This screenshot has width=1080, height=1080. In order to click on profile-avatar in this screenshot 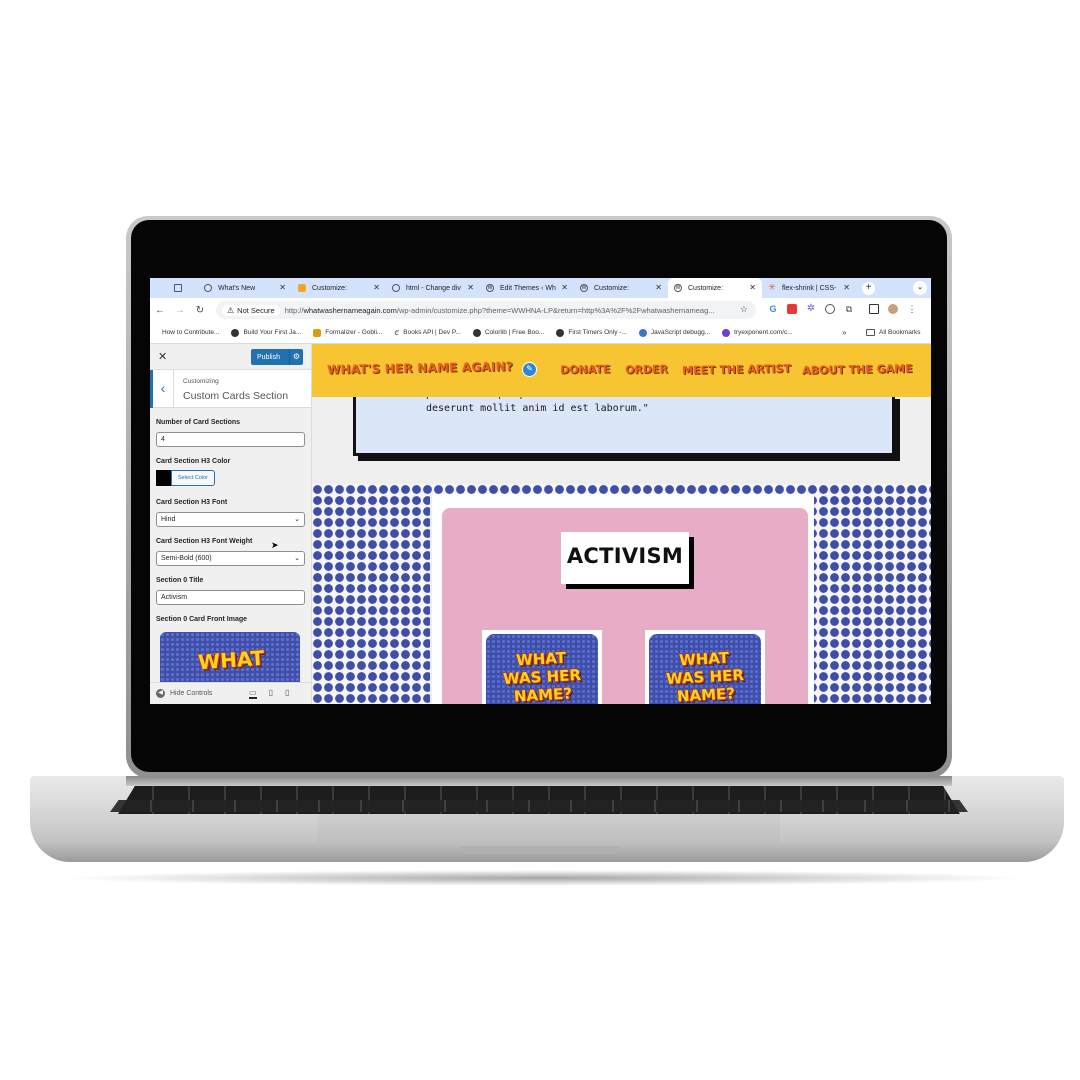, I will do `click(893, 309)`.